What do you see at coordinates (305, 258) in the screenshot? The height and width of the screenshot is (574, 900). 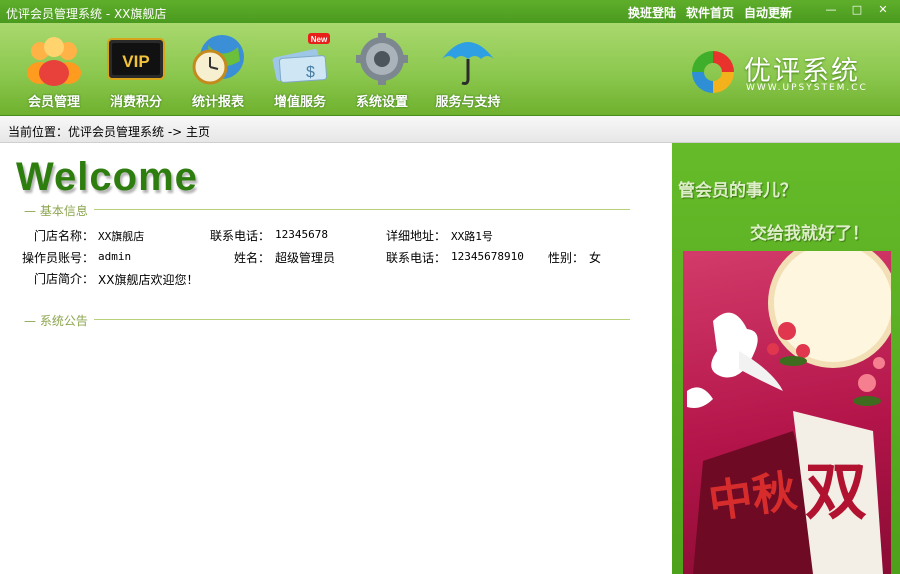 I see `name-value: 超级管理员` at bounding box center [305, 258].